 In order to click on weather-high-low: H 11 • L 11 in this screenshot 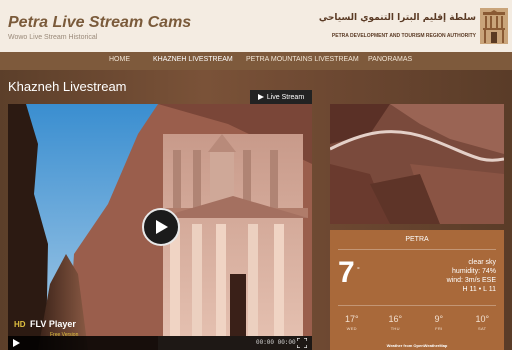, I will do `click(479, 289)`.